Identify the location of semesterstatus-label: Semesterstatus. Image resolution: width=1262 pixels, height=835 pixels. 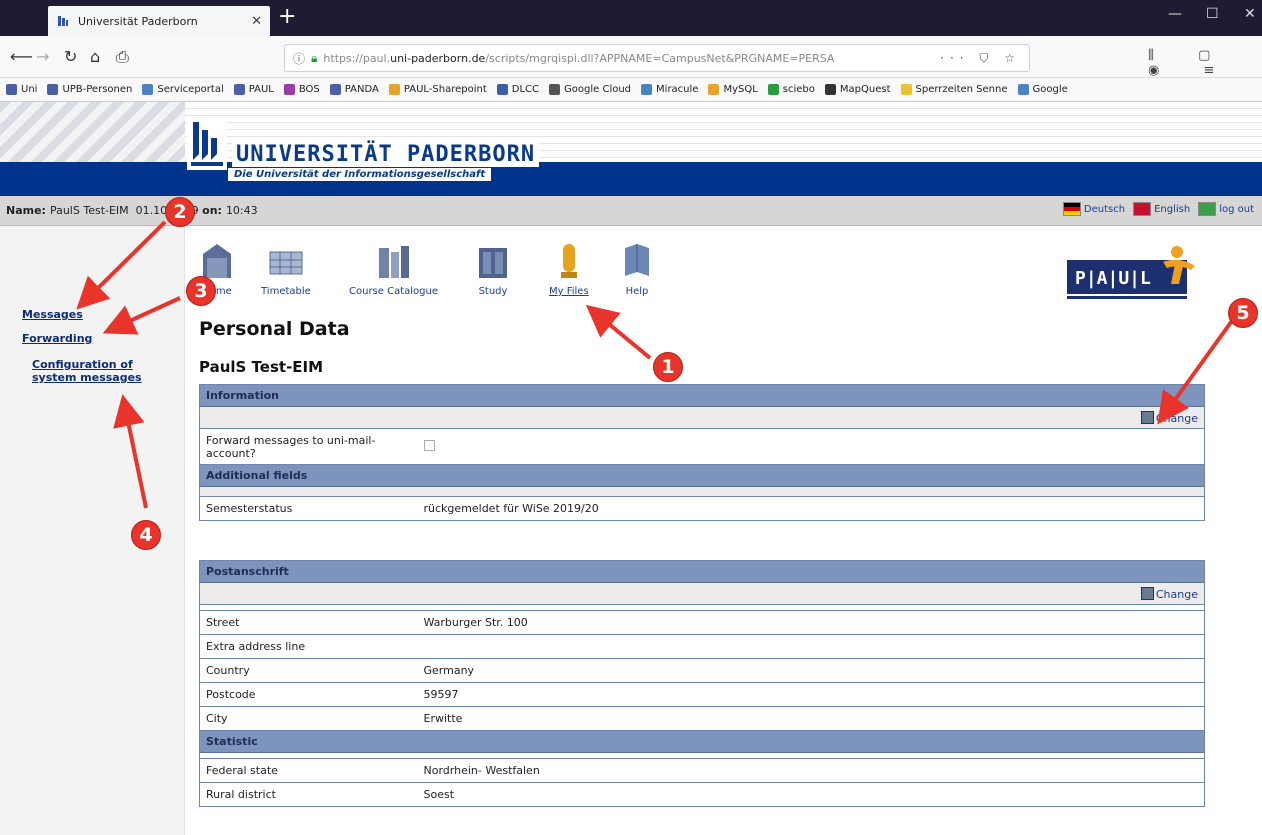
(308, 508).